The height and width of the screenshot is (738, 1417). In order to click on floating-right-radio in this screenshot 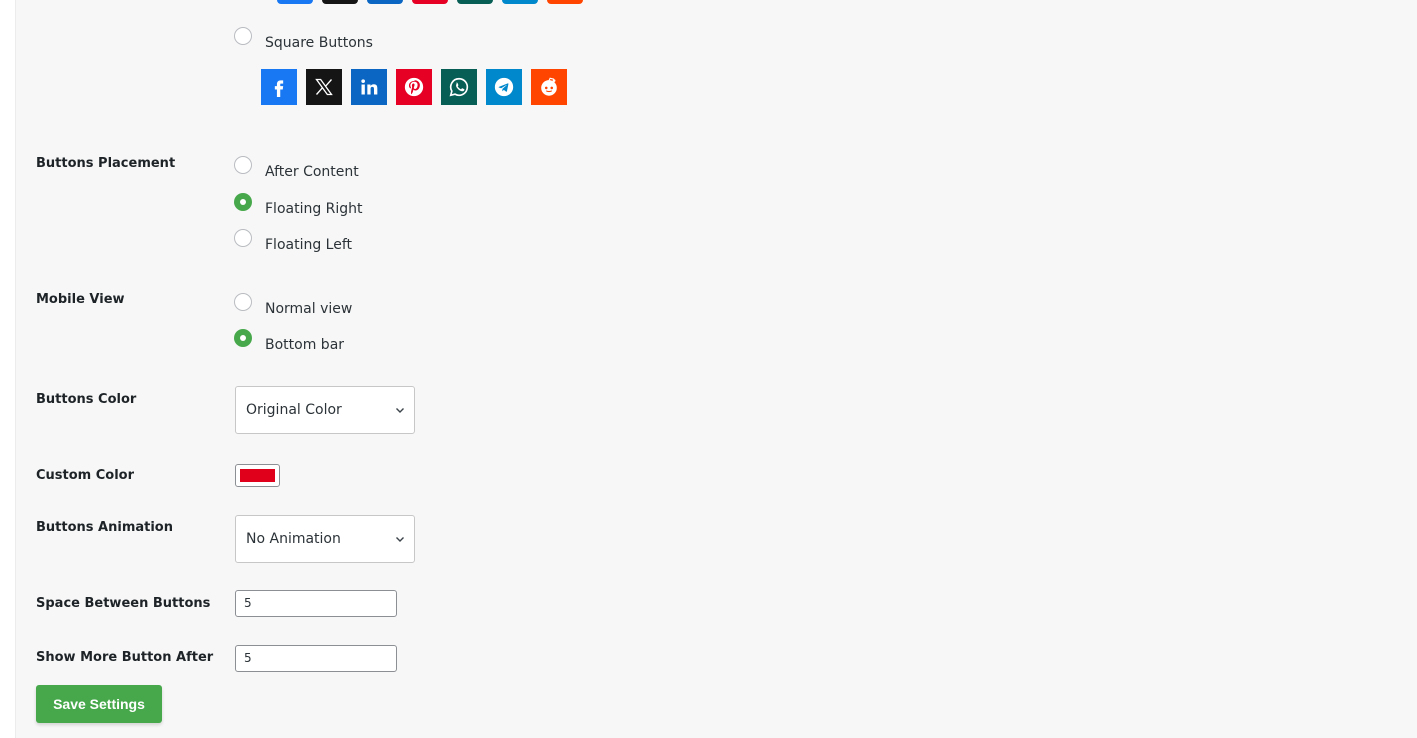, I will do `click(243, 202)`.